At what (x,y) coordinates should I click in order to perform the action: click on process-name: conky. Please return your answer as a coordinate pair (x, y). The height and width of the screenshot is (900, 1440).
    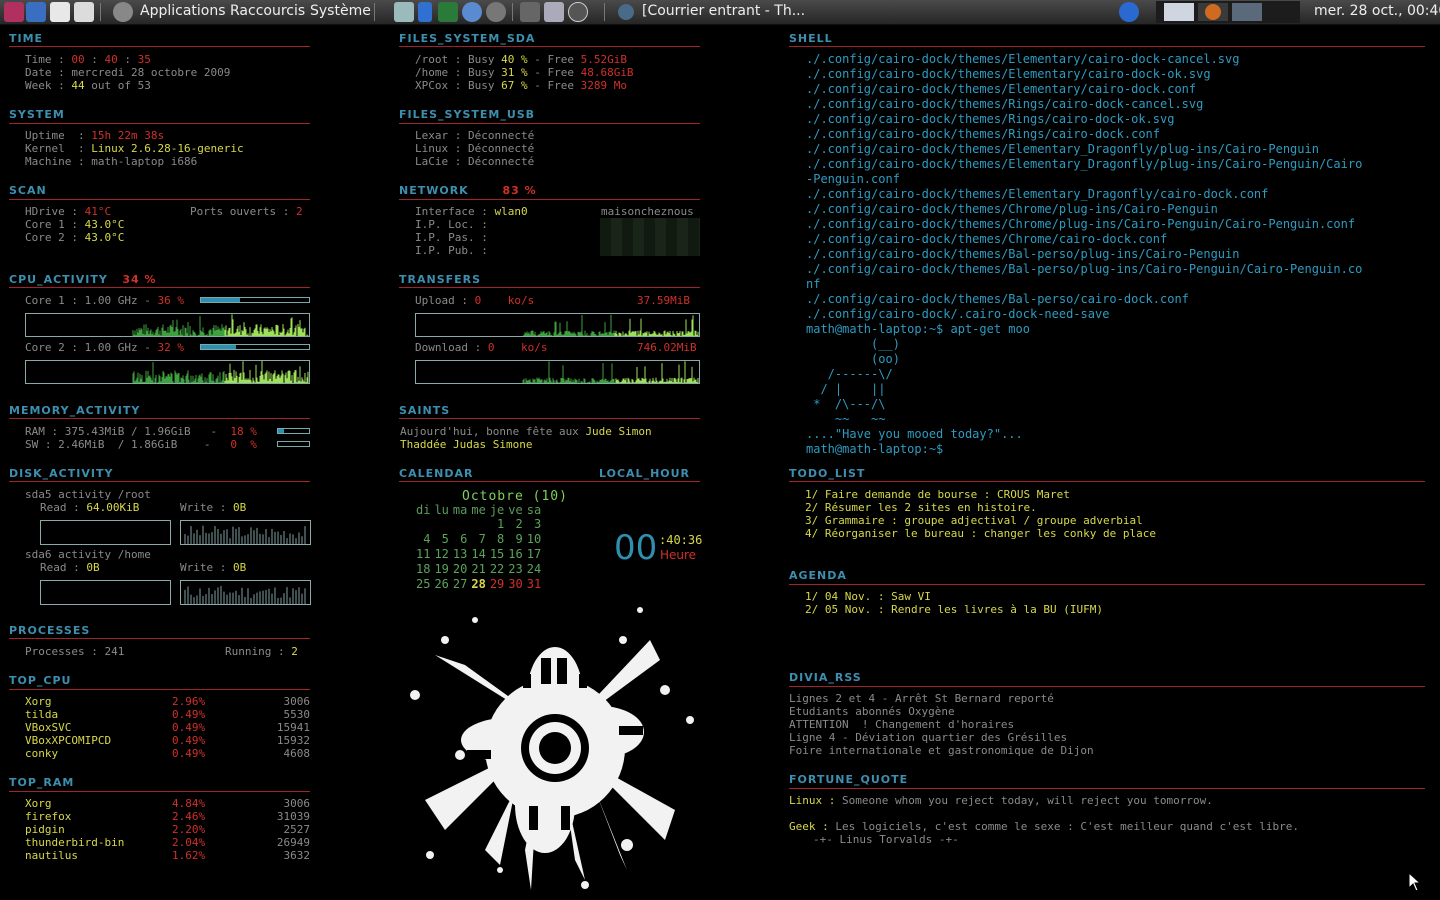
    Looking at the image, I should click on (42, 753).